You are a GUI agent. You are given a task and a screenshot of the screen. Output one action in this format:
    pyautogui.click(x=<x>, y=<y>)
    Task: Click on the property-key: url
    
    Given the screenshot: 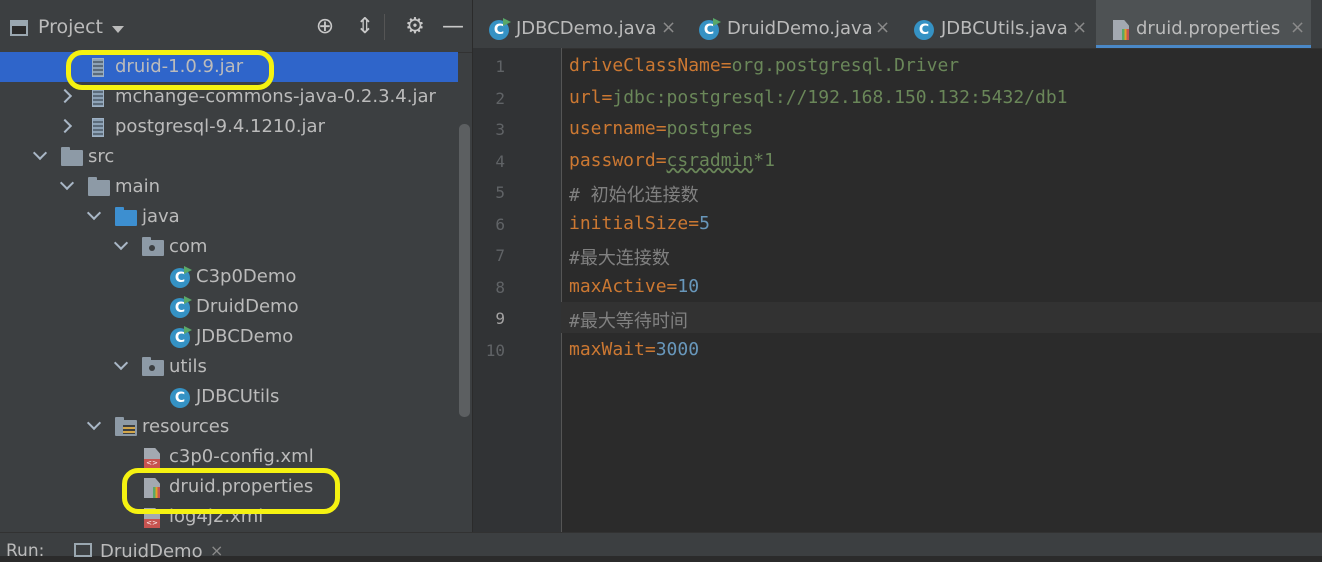 What is the action you would take?
    pyautogui.click(x=585, y=97)
    